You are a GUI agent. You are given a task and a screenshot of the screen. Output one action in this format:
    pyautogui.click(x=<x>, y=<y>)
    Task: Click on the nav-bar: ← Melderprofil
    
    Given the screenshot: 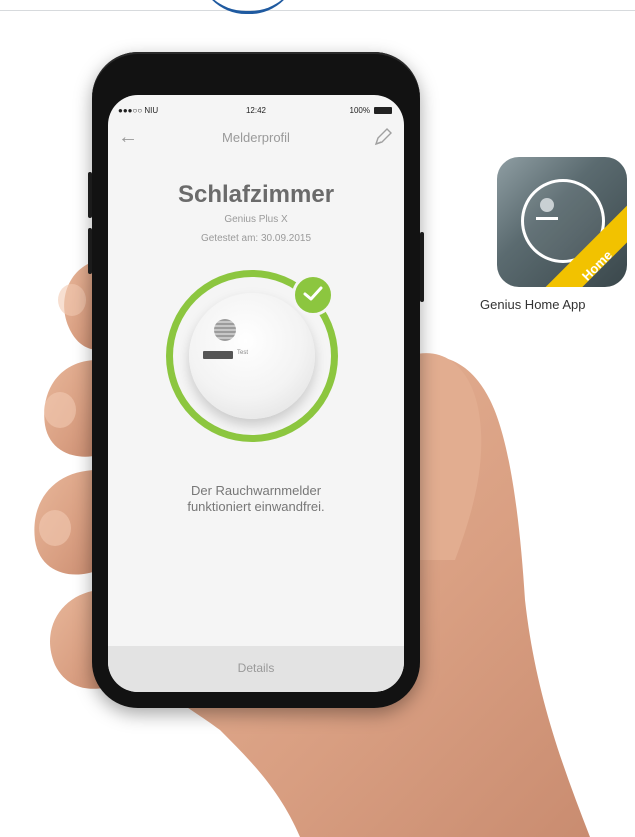 What is the action you would take?
    pyautogui.click(x=256, y=138)
    